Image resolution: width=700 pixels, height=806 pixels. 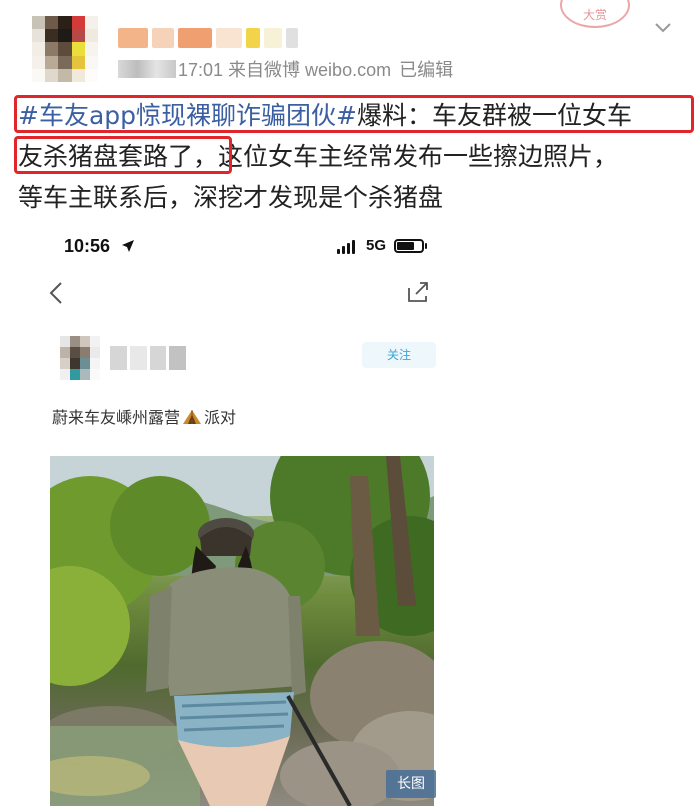 I want to click on username-blurred, so click(x=208, y=38).